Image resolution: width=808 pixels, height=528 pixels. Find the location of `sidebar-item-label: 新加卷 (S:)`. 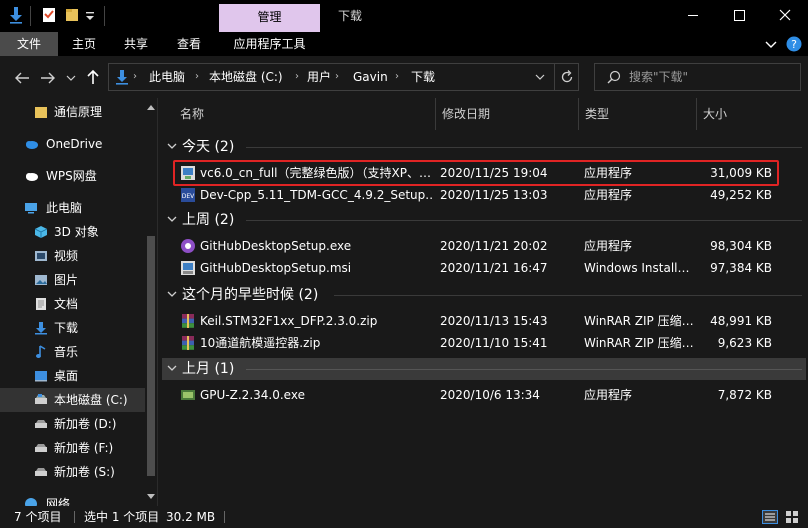

sidebar-item-label: 新加卷 (S:) is located at coordinates (84, 472).